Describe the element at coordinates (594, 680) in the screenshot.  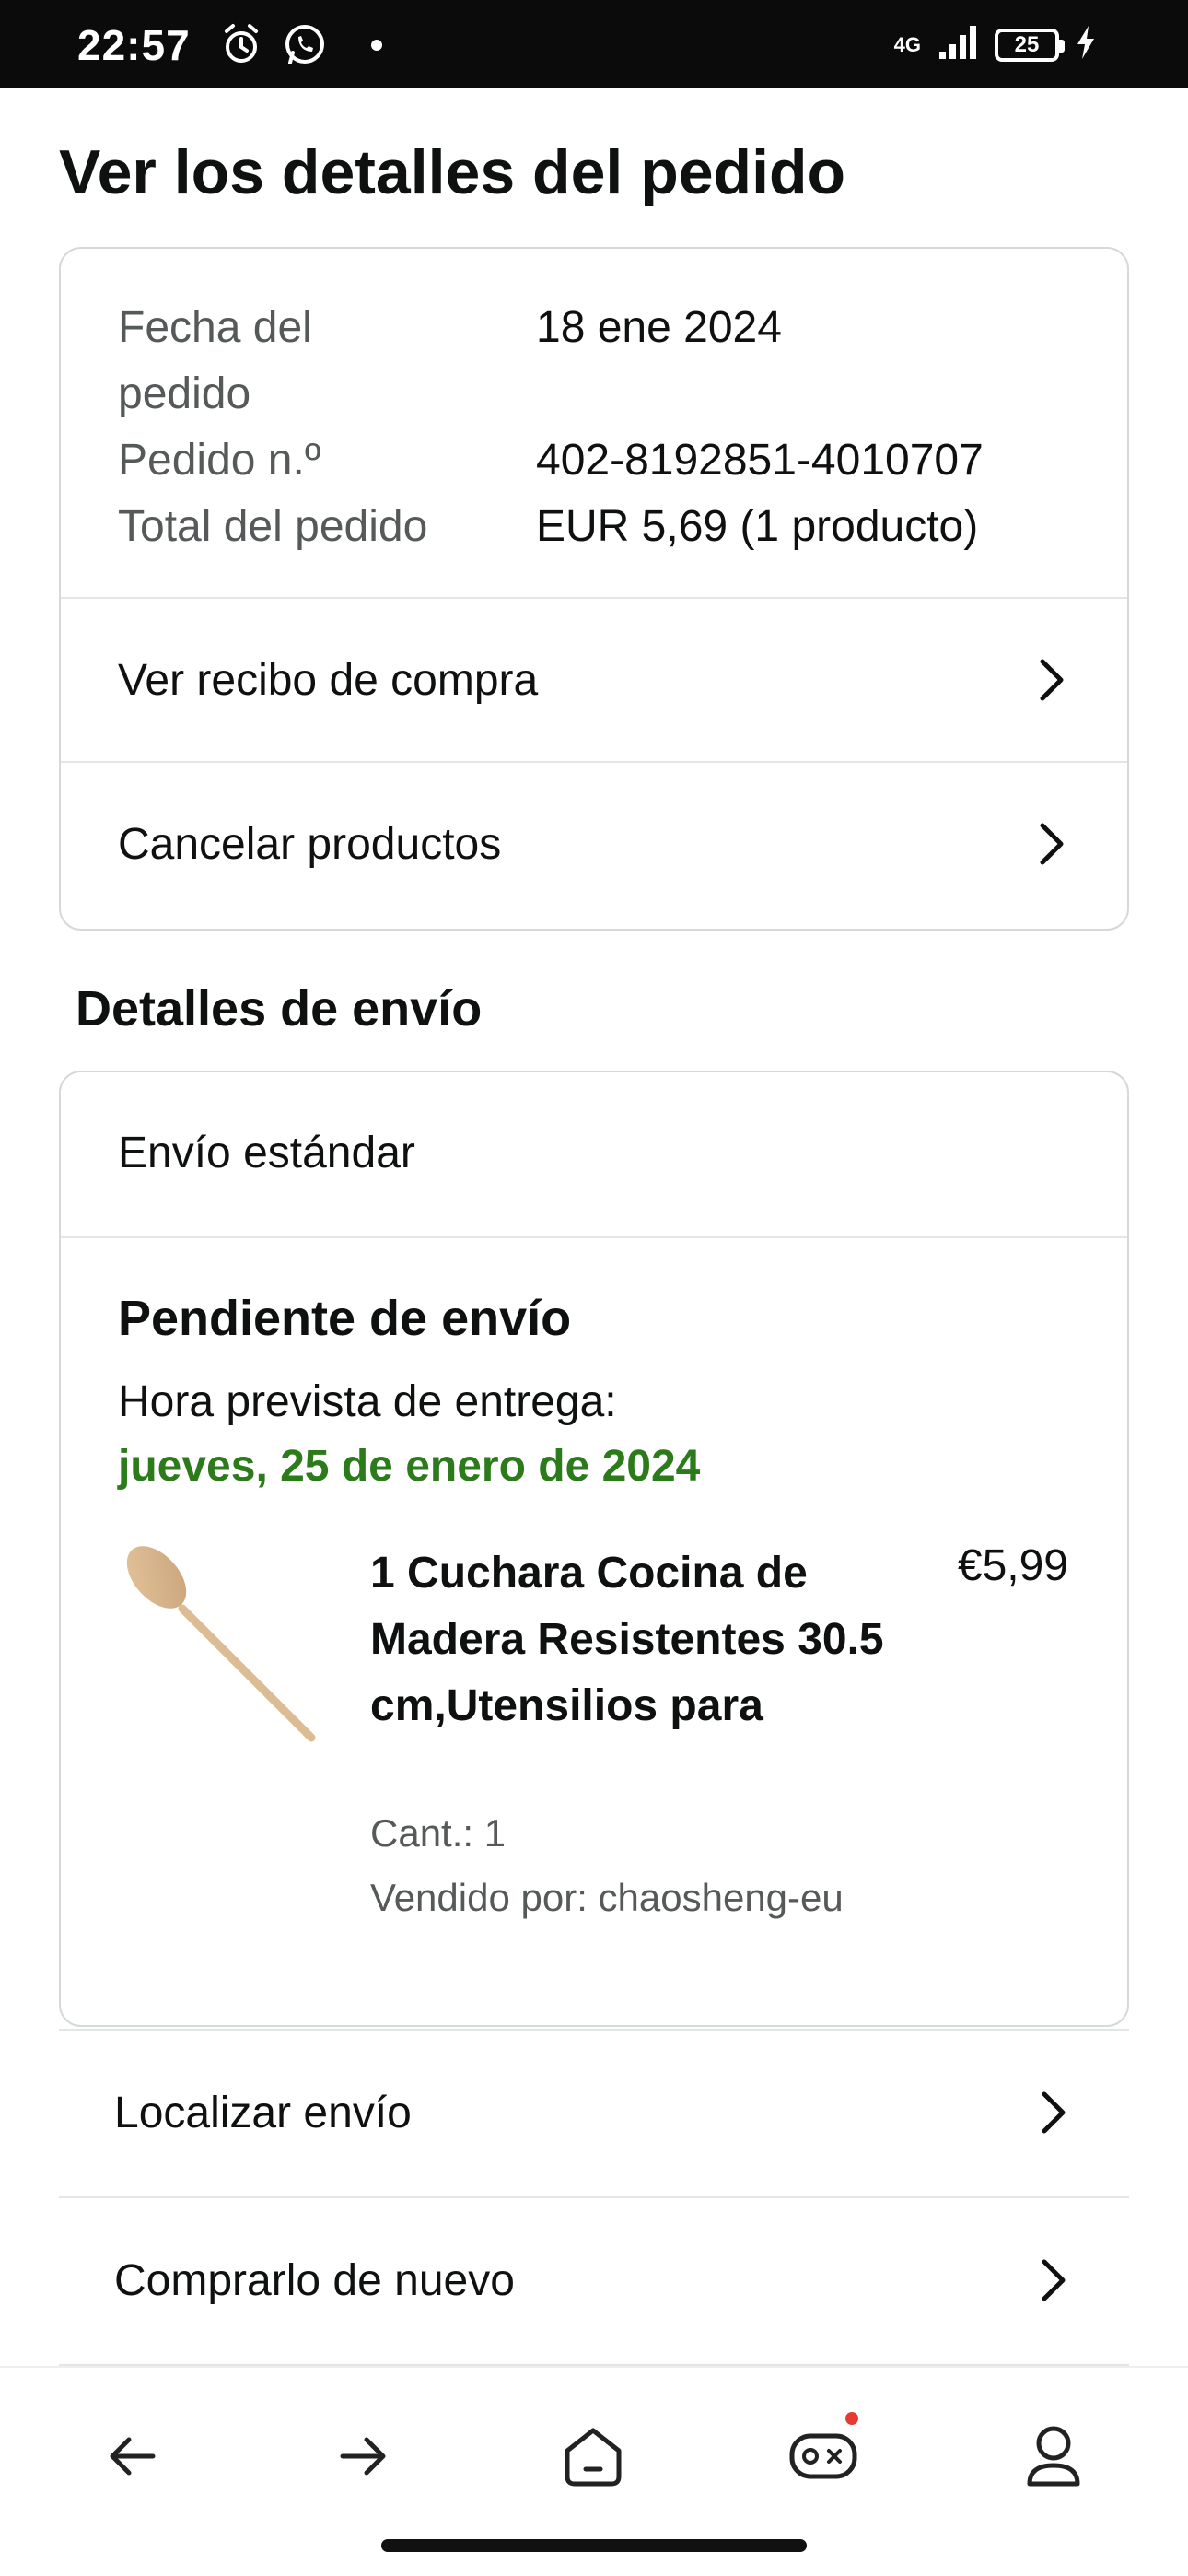
I see `view-receipt-link: Ver recibo de compra` at that location.